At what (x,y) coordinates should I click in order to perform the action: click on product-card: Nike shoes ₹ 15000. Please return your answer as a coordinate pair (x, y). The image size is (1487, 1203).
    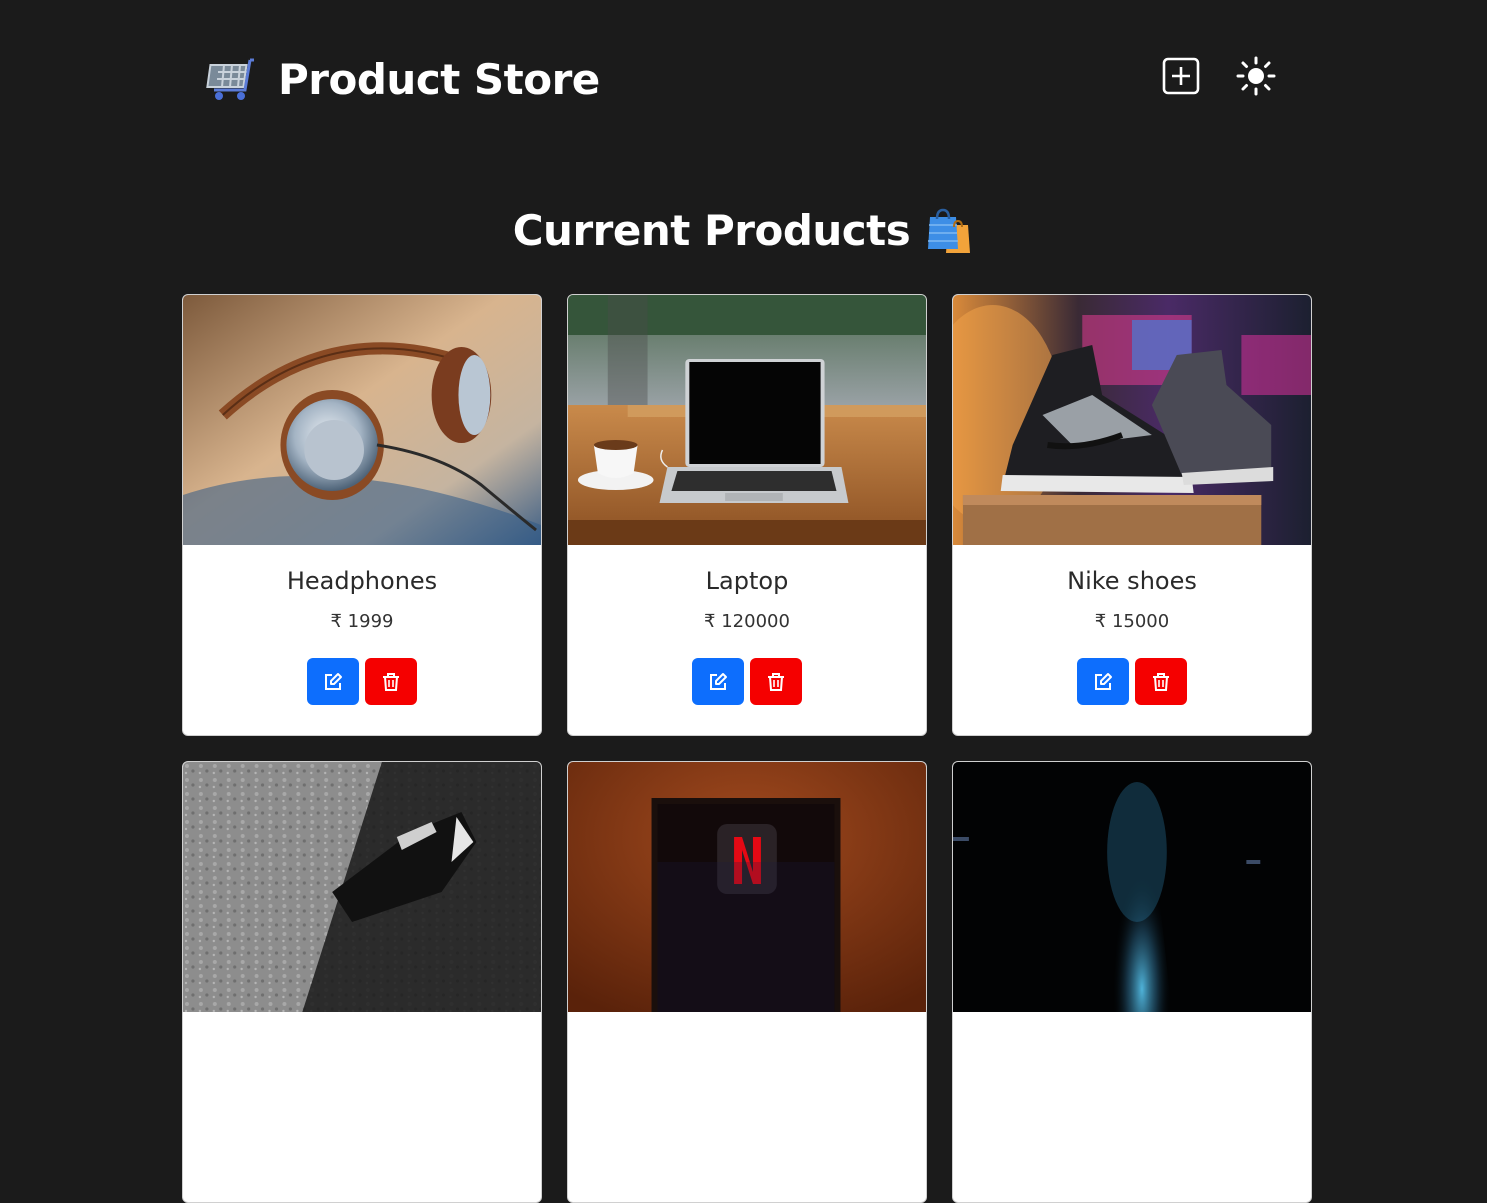
    Looking at the image, I should click on (1132, 515).